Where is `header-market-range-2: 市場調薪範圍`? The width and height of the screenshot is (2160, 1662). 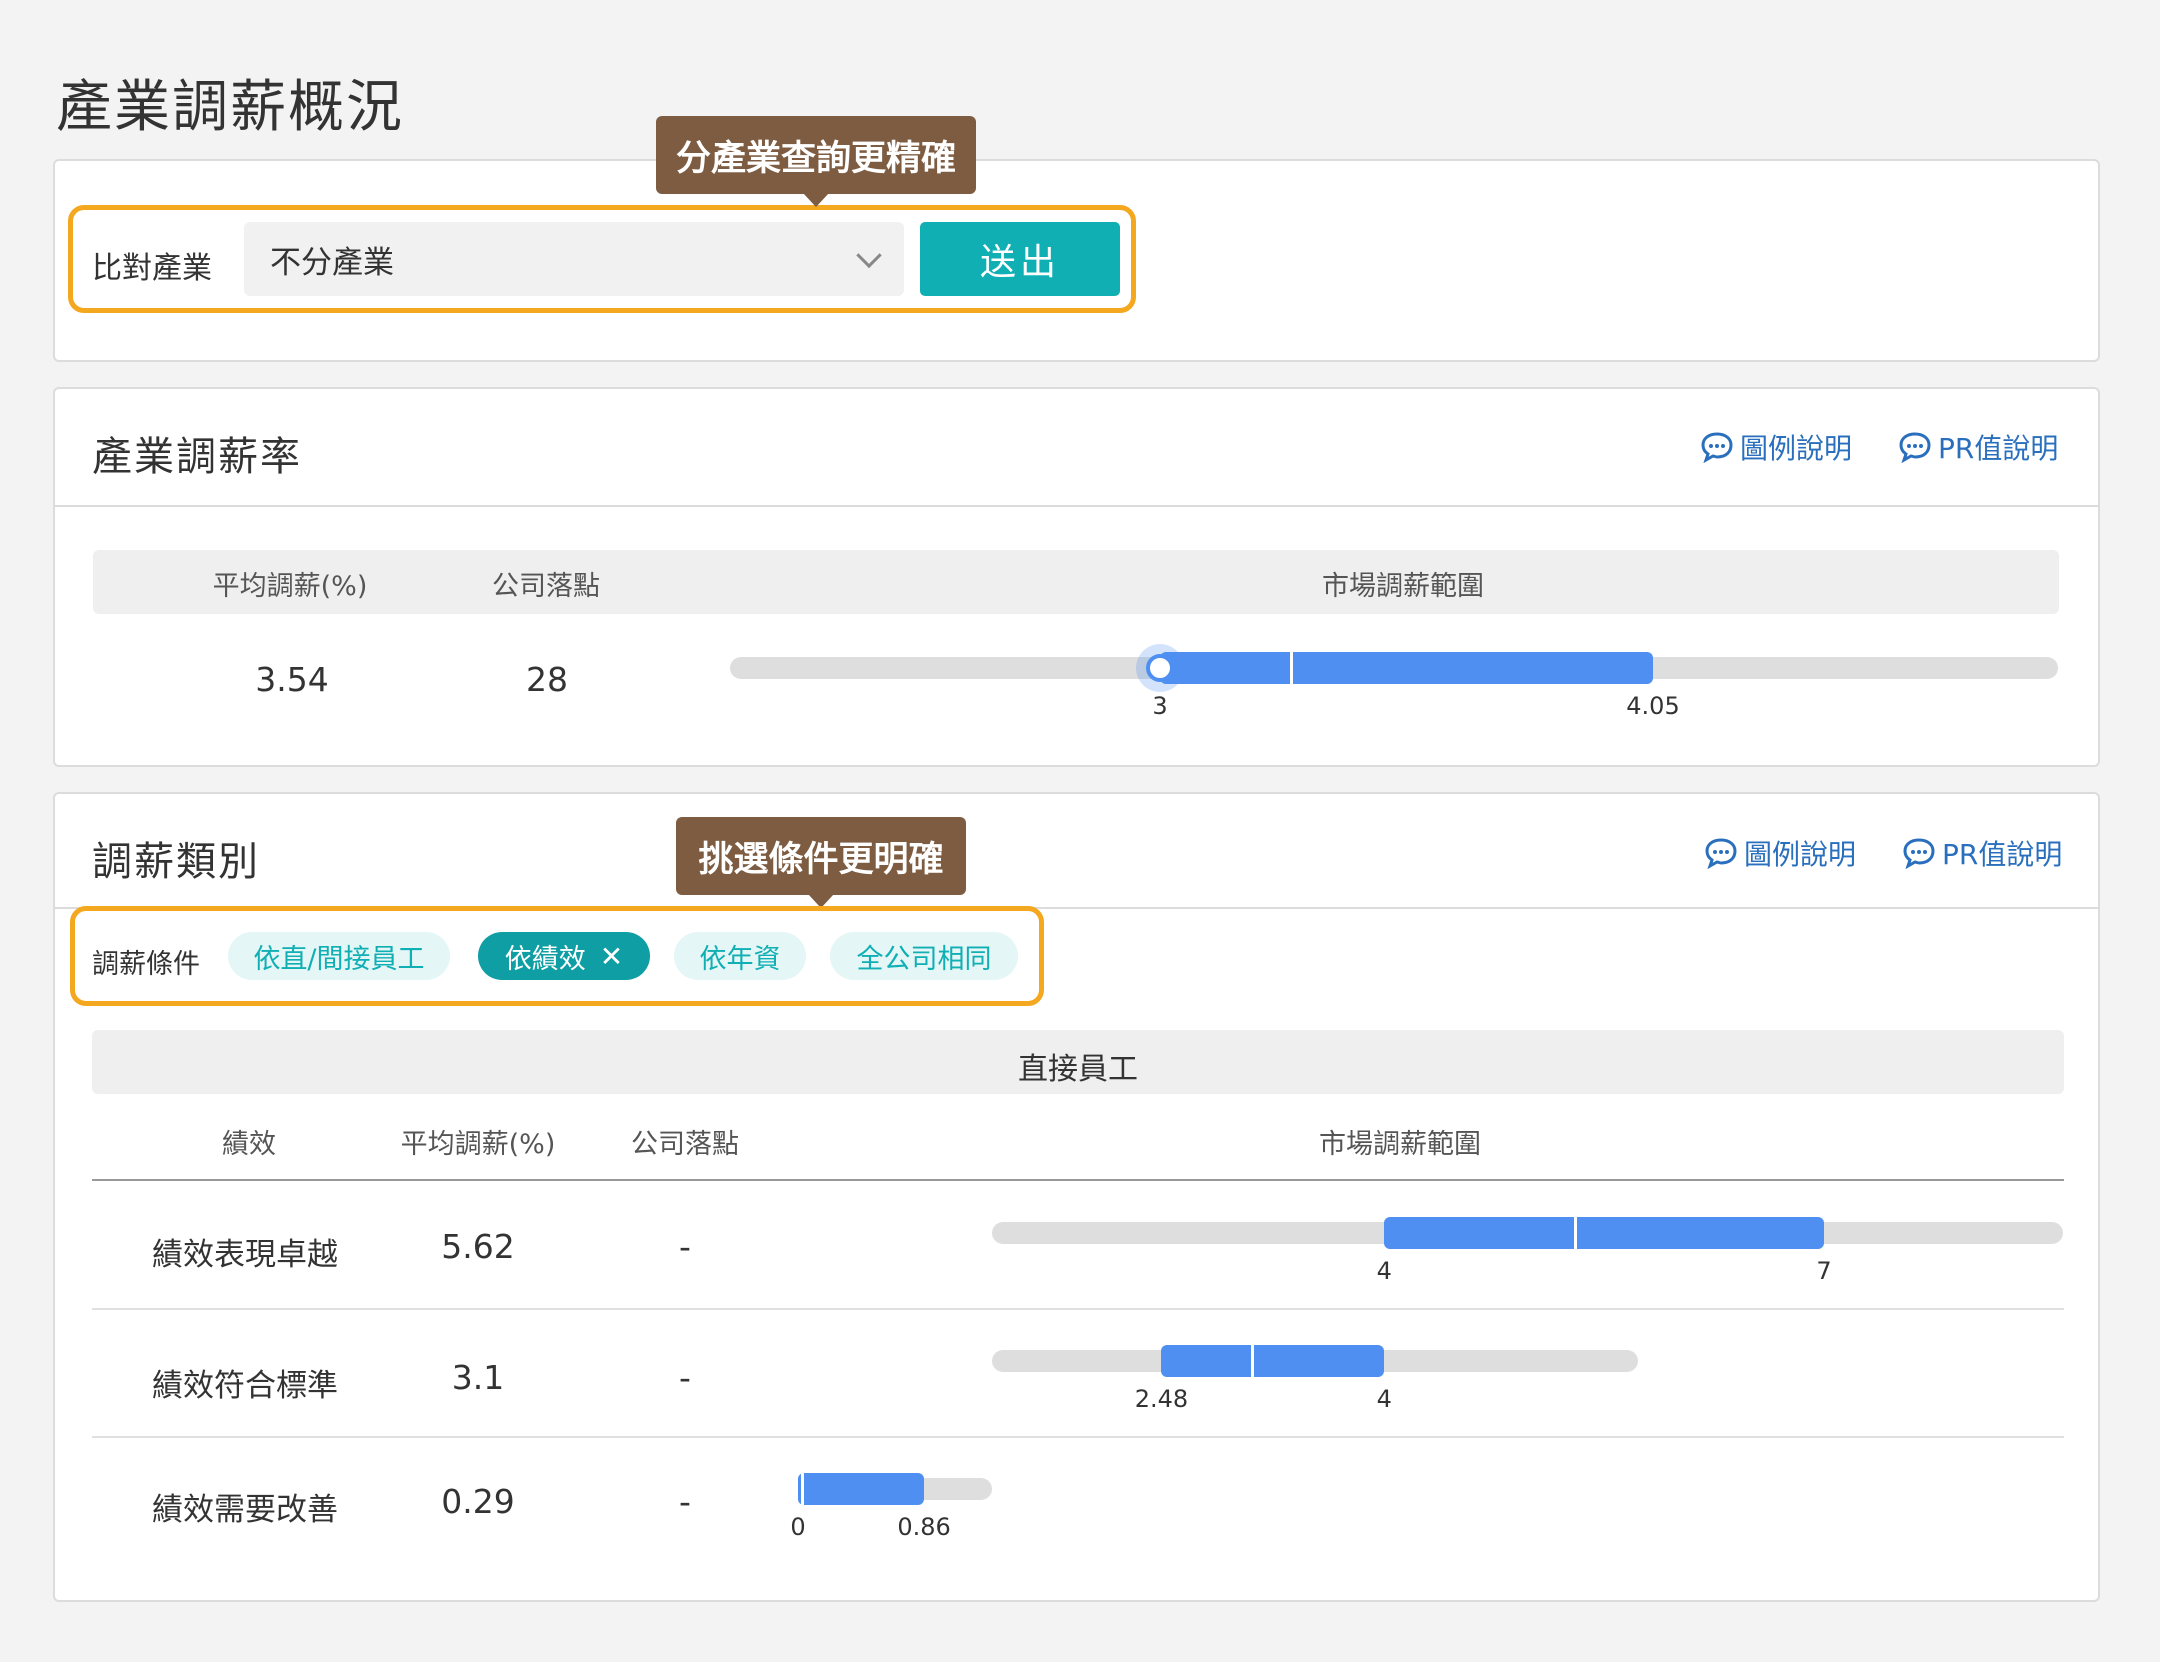
header-market-range-2: 市場調薪範圍 is located at coordinates (1400, 1144).